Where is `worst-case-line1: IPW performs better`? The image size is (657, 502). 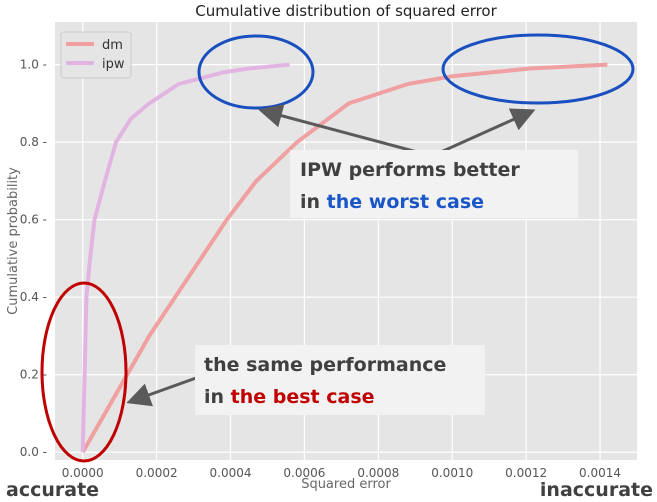
worst-case-line1: IPW performs better is located at coordinates (410, 170).